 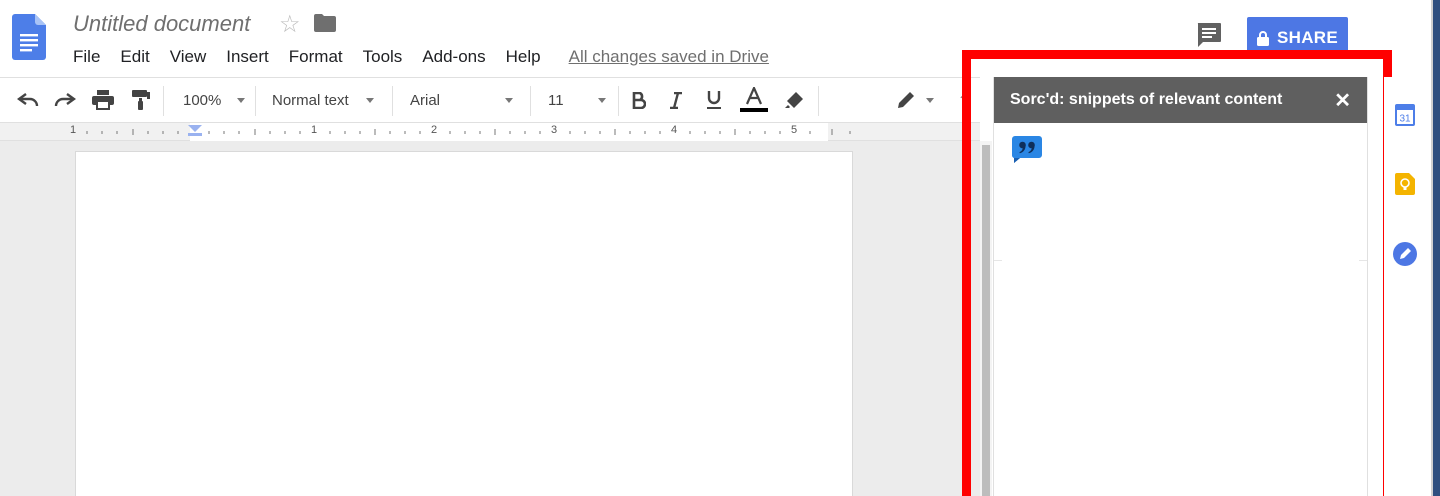 What do you see at coordinates (1027, 149) in the screenshot?
I see `quote-icon` at bounding box center [1027, 149].